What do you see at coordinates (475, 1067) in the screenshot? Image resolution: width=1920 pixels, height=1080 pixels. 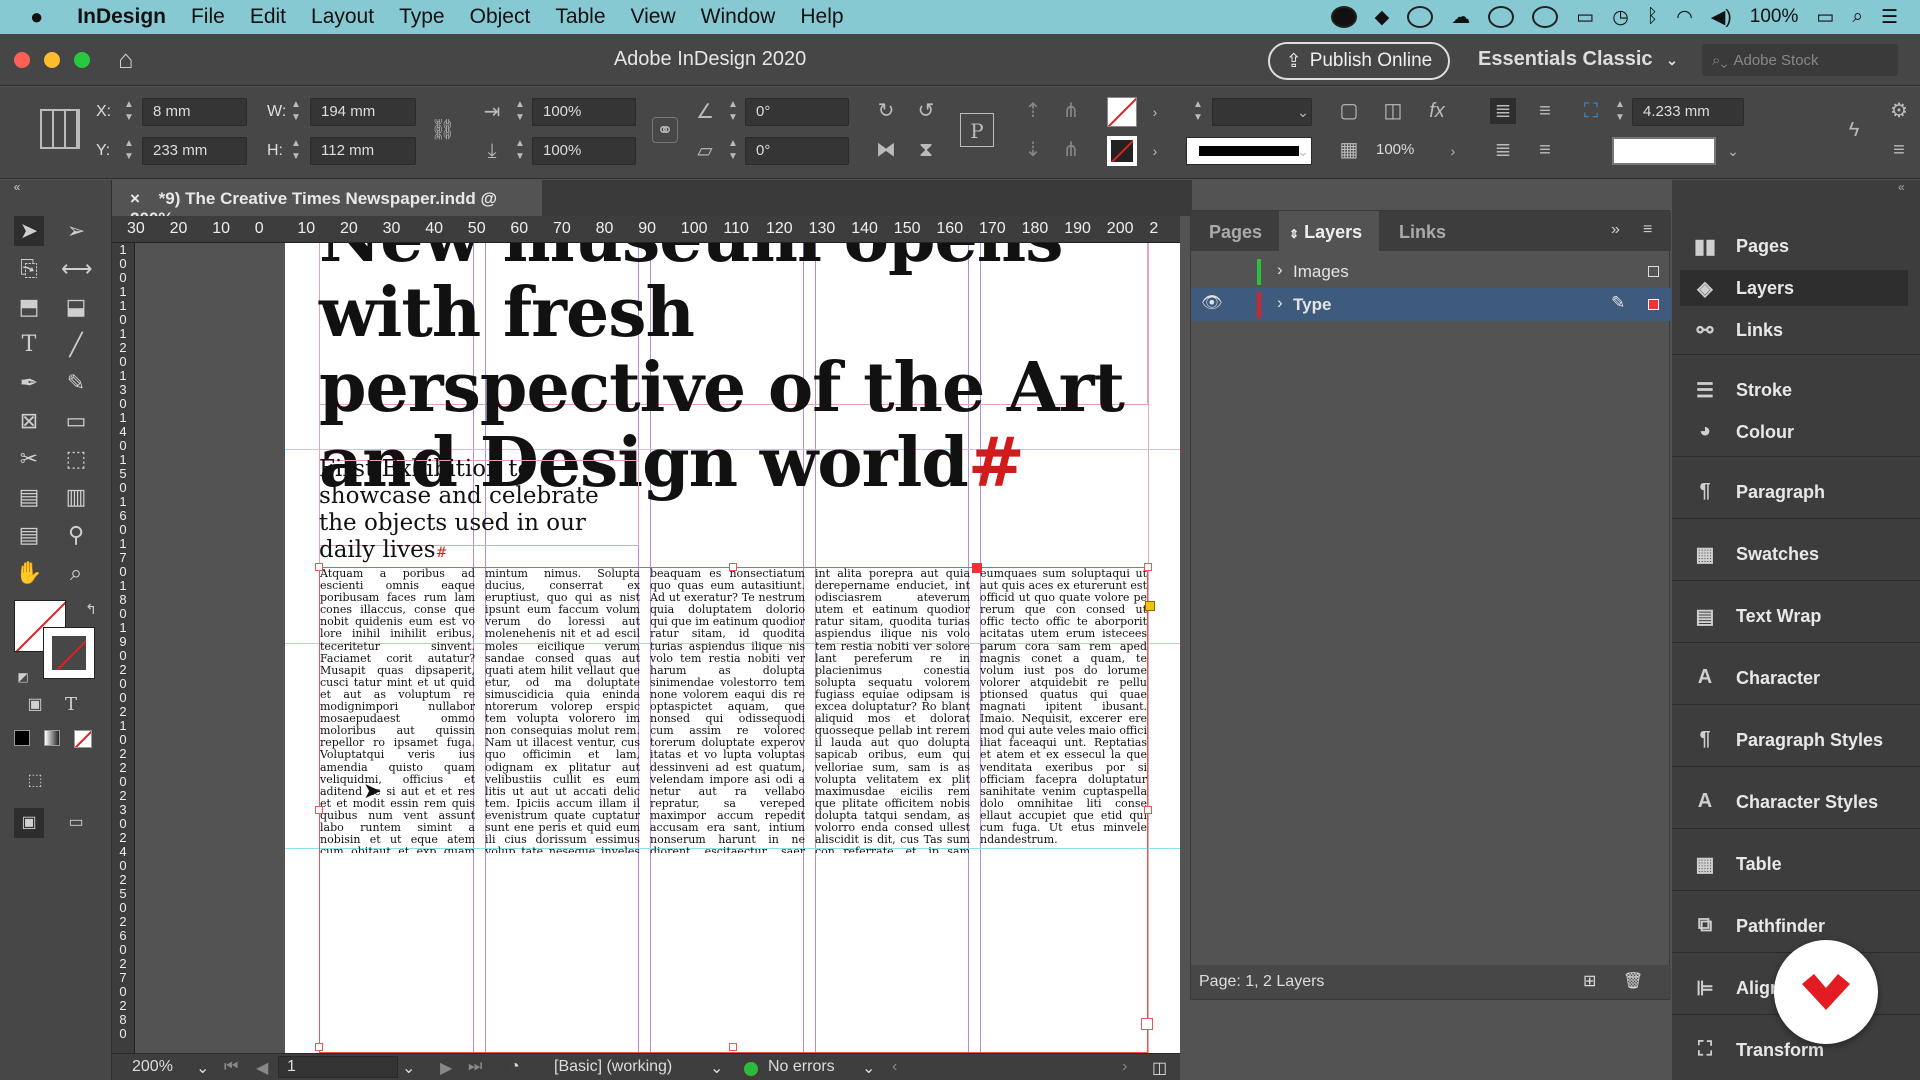 I see `last-page-icon: ⏭` at bounding box center [475, 1067].